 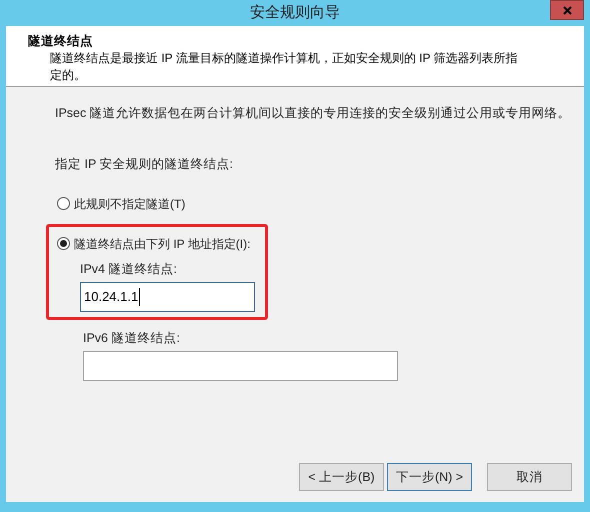 What do you see at coordinates (529, 477) in the screenshot?
I see `wizard-button: 取消` at bounding box center [529, 477].